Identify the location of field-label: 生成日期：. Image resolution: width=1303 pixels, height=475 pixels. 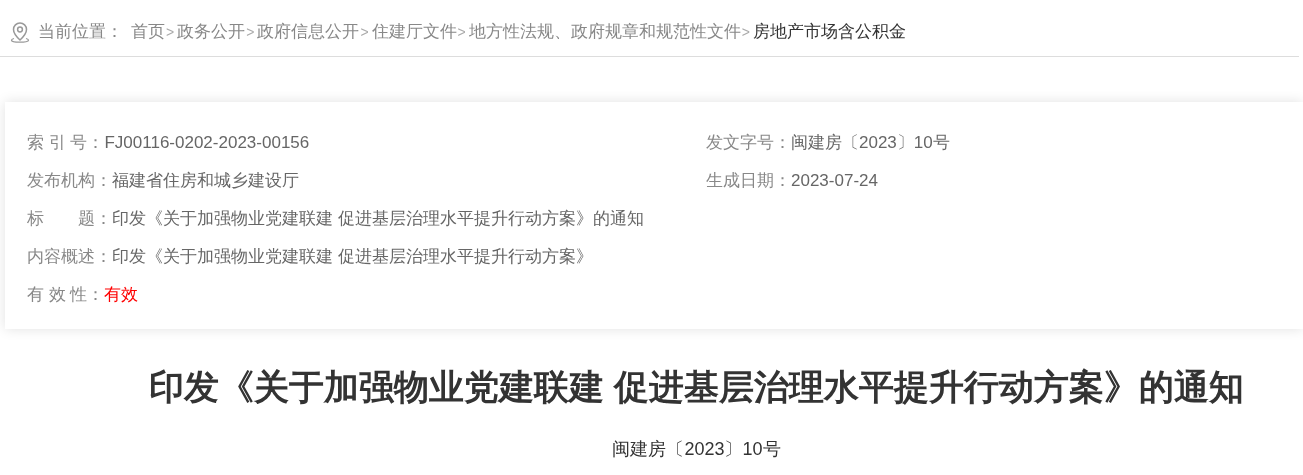
(748, 181).